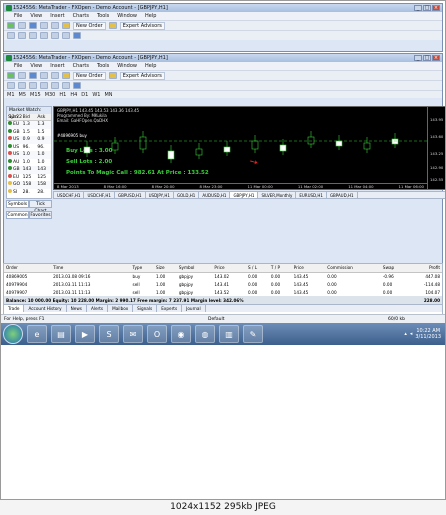  I want to click on col-symbol: Symbol, so click(194, 268).